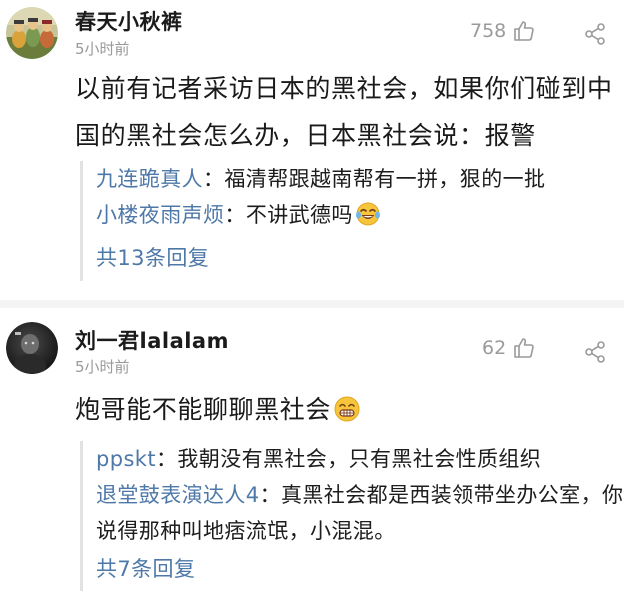  Describe the element at coordinates (152, 340) in the screenshot. I see `username: 刘一君lalalam` at that location.